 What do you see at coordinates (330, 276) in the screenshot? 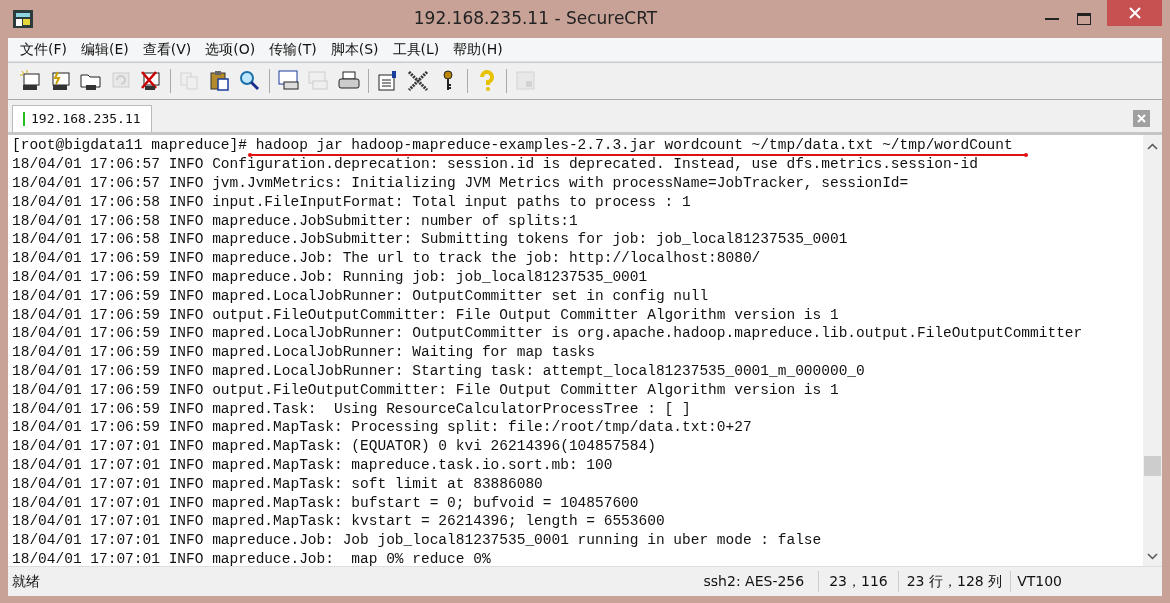
I see `terminal-line: 18/04/01 17:06:59 INFO mapreduce.Job: Running job: job_local81237535_0001` at bounding box center [330, 276].